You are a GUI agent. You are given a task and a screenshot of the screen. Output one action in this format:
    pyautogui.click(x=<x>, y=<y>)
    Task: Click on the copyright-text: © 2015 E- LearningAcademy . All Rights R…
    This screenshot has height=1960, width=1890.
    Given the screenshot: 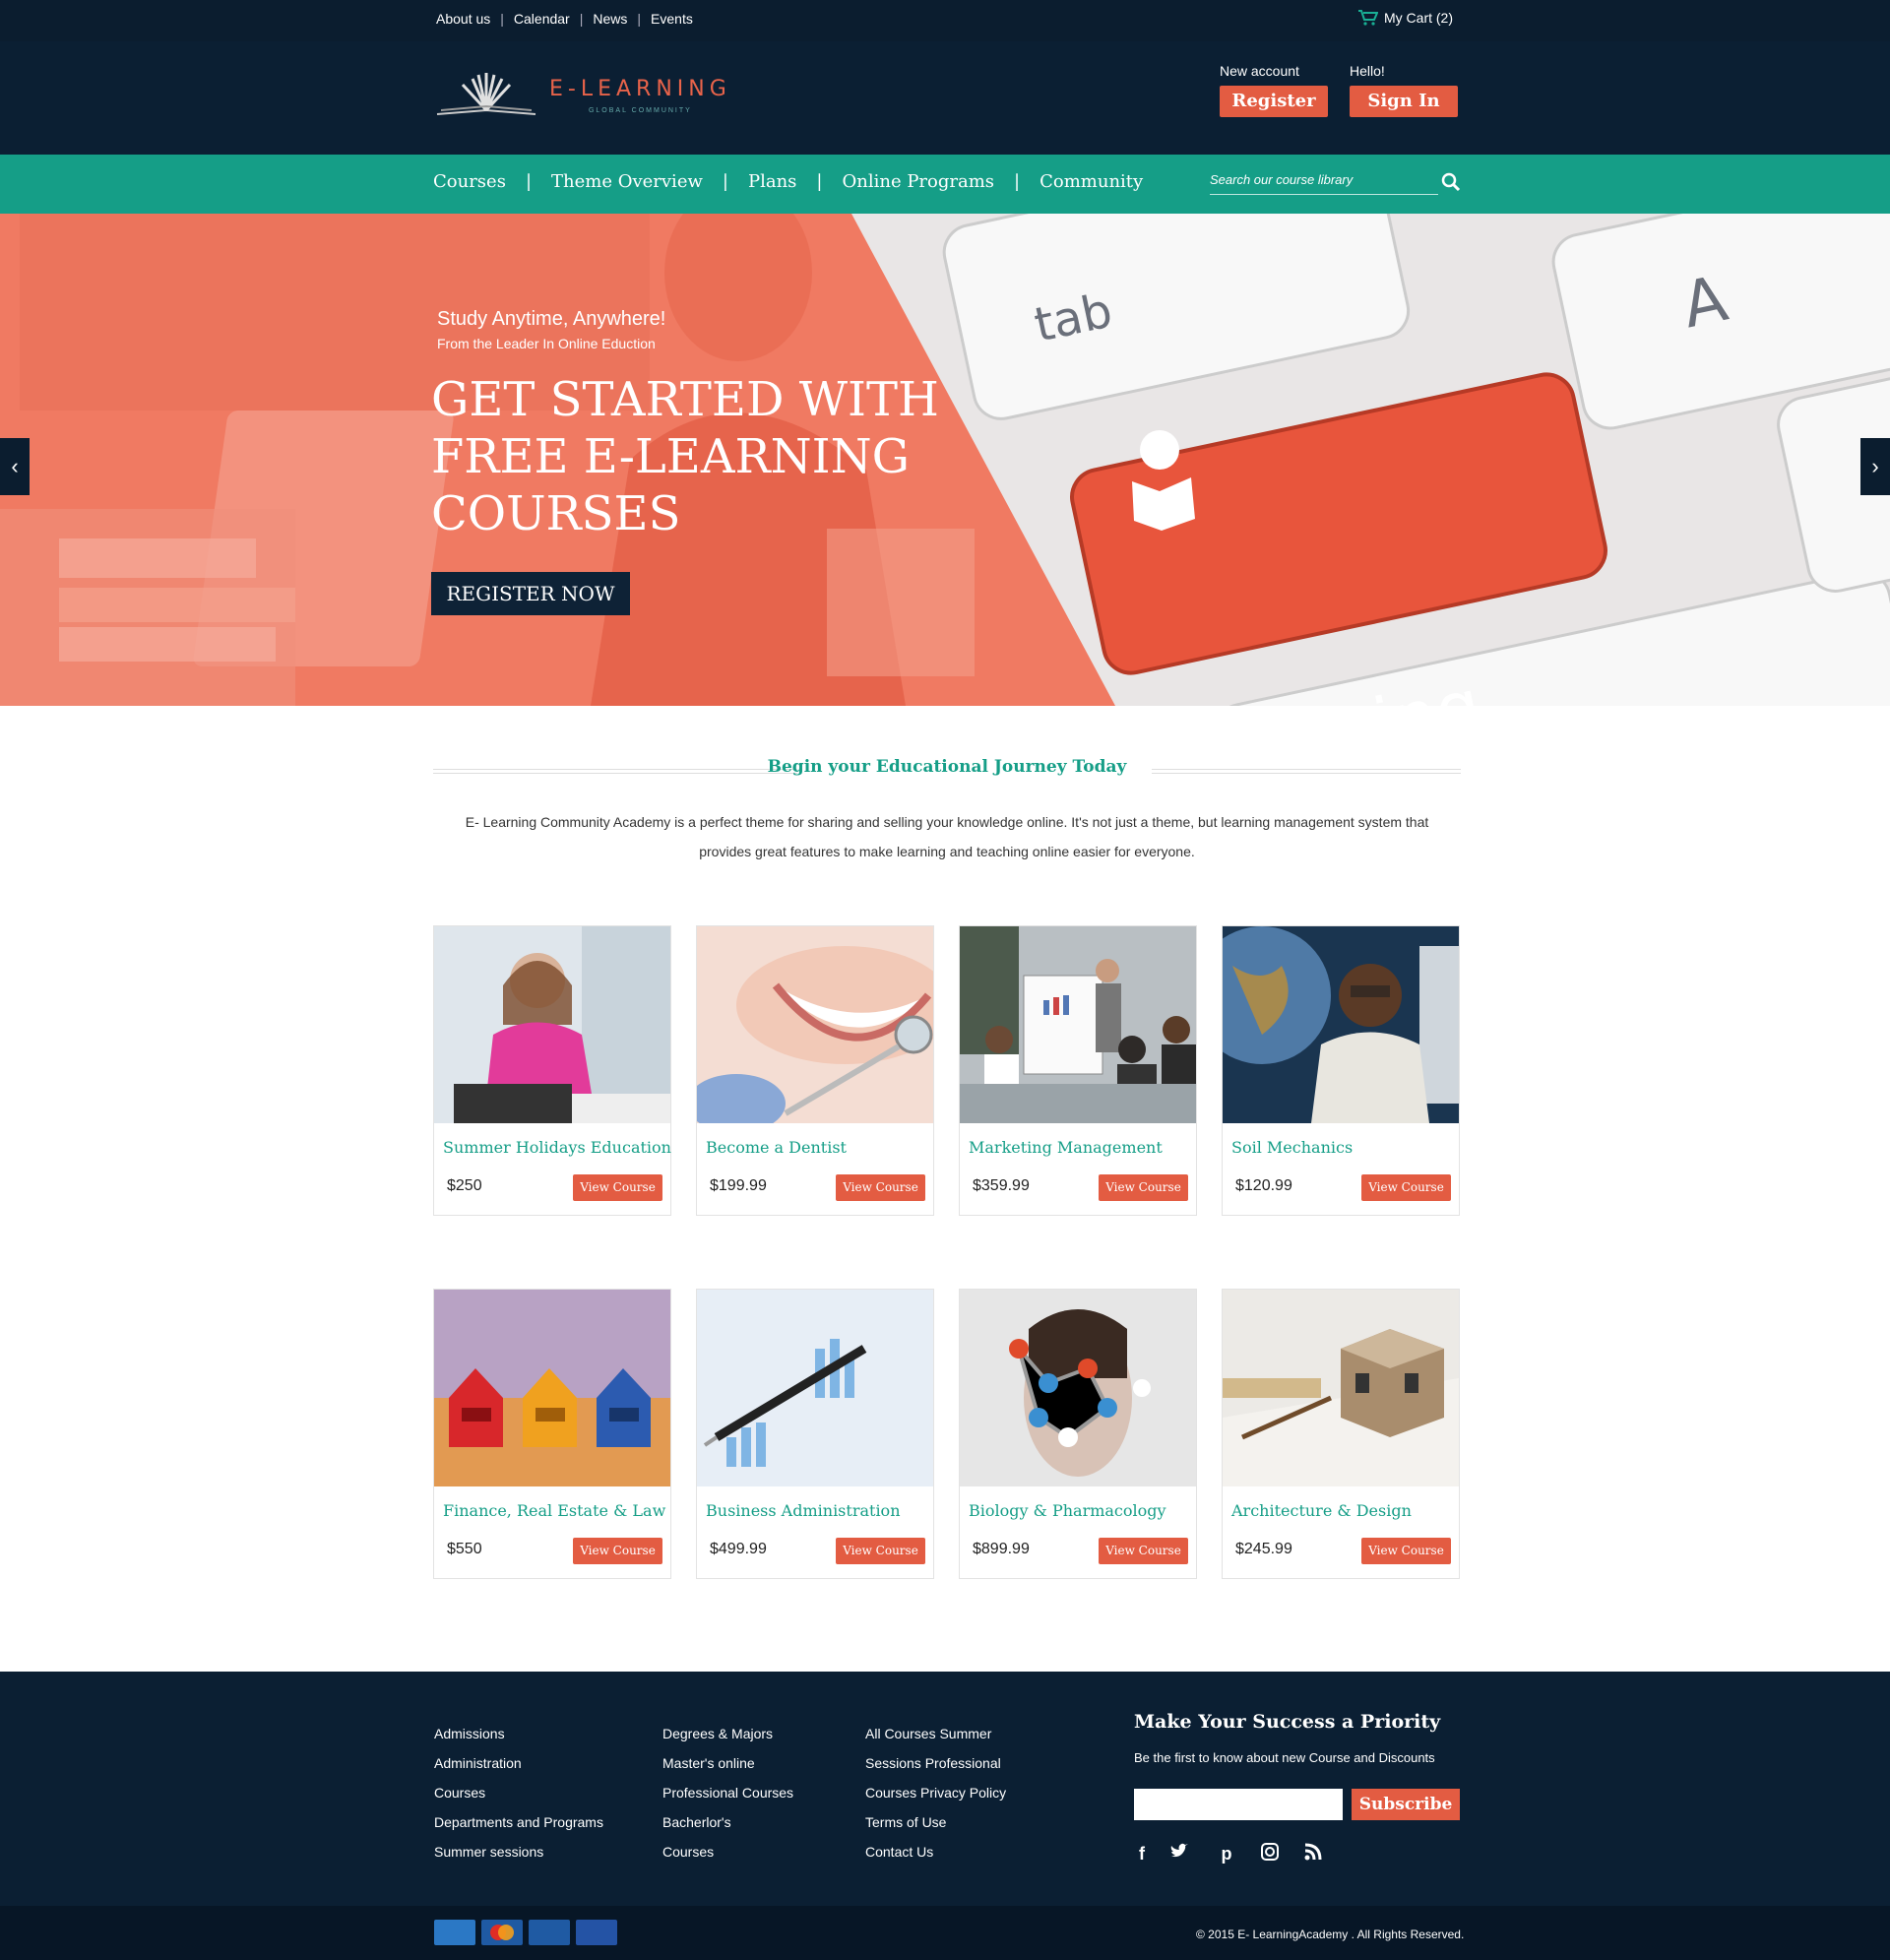 What is the action you would take?
    pyautogui.click(x=1330, y=1934)
    